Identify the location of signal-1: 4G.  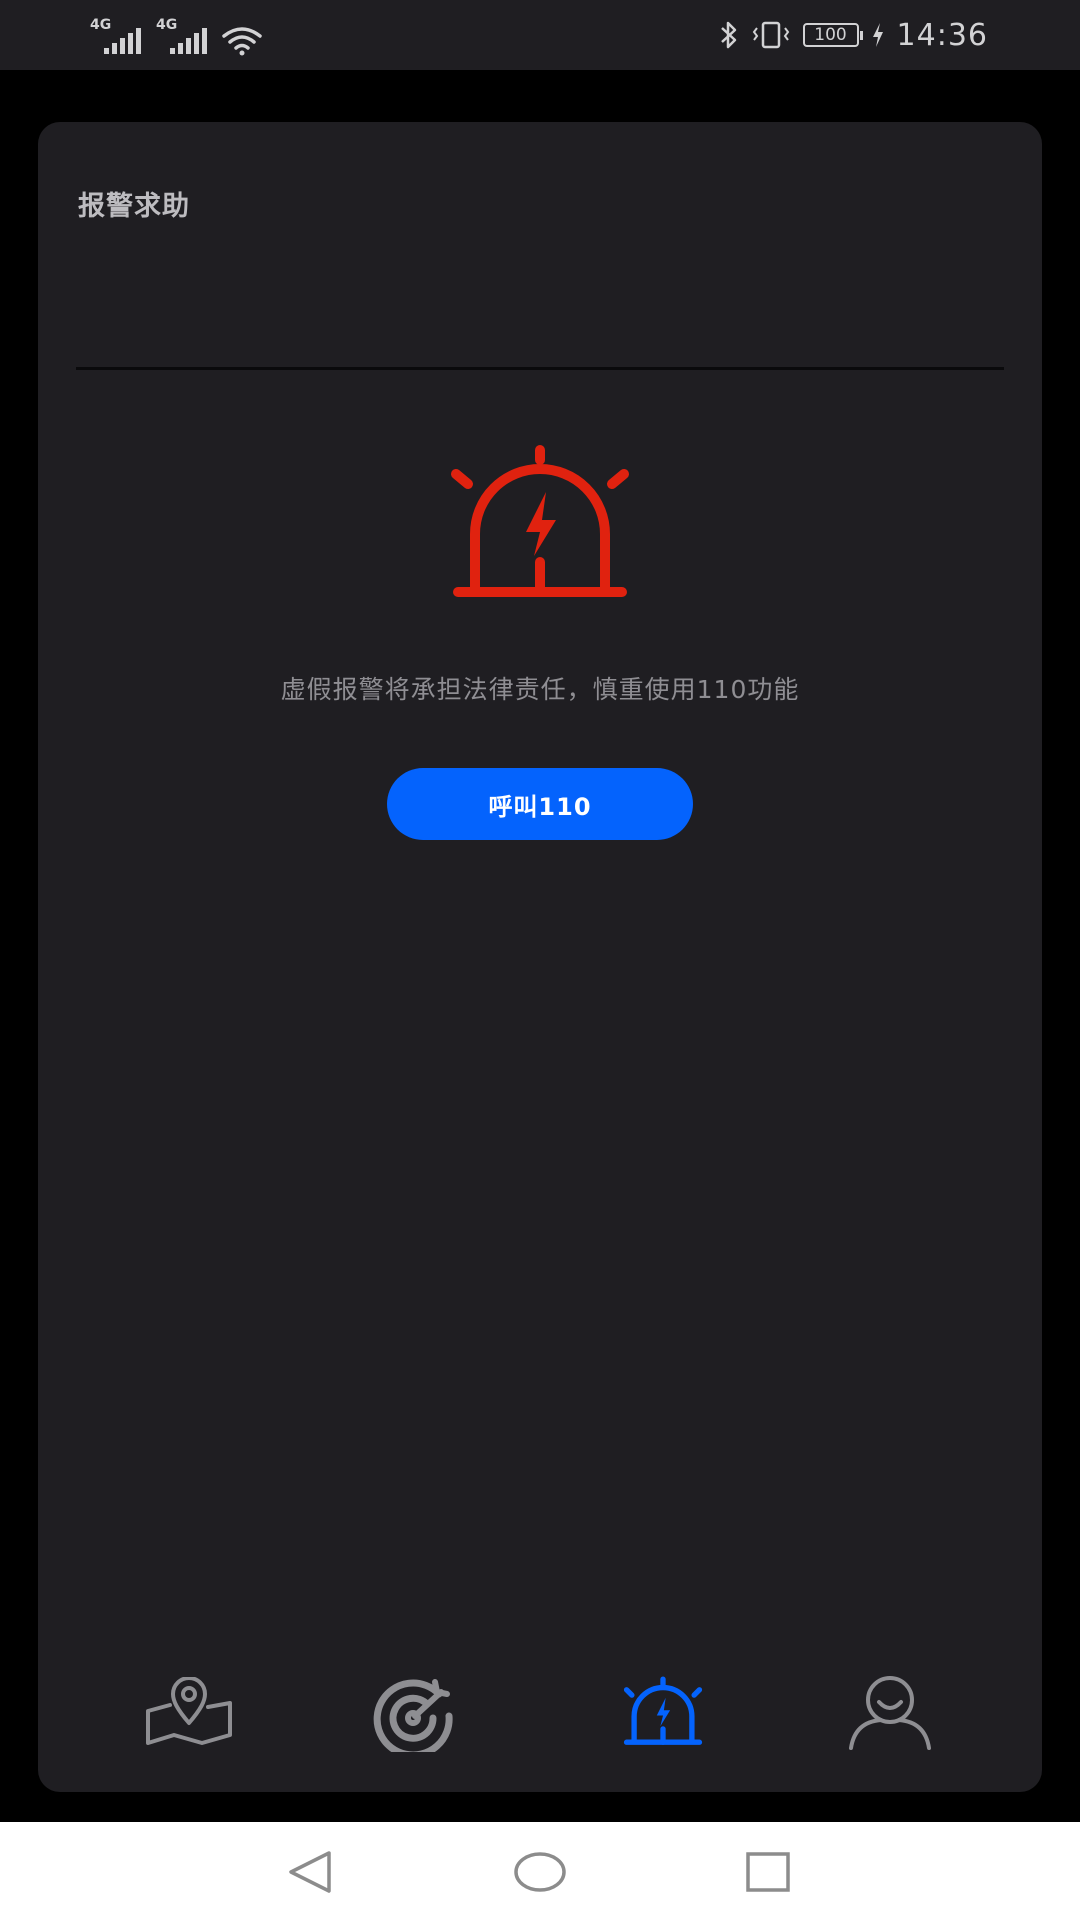
(118, 36).